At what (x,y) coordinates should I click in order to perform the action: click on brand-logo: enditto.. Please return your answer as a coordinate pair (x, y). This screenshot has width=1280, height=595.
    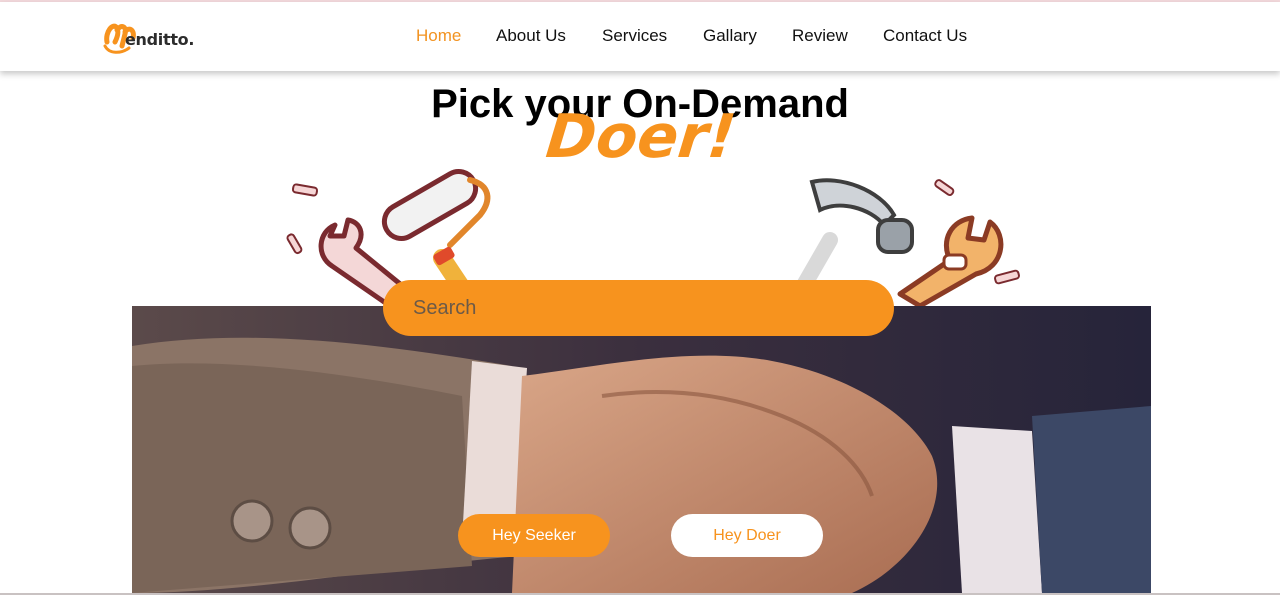
    Looking at the image, I should click on (158, 39).